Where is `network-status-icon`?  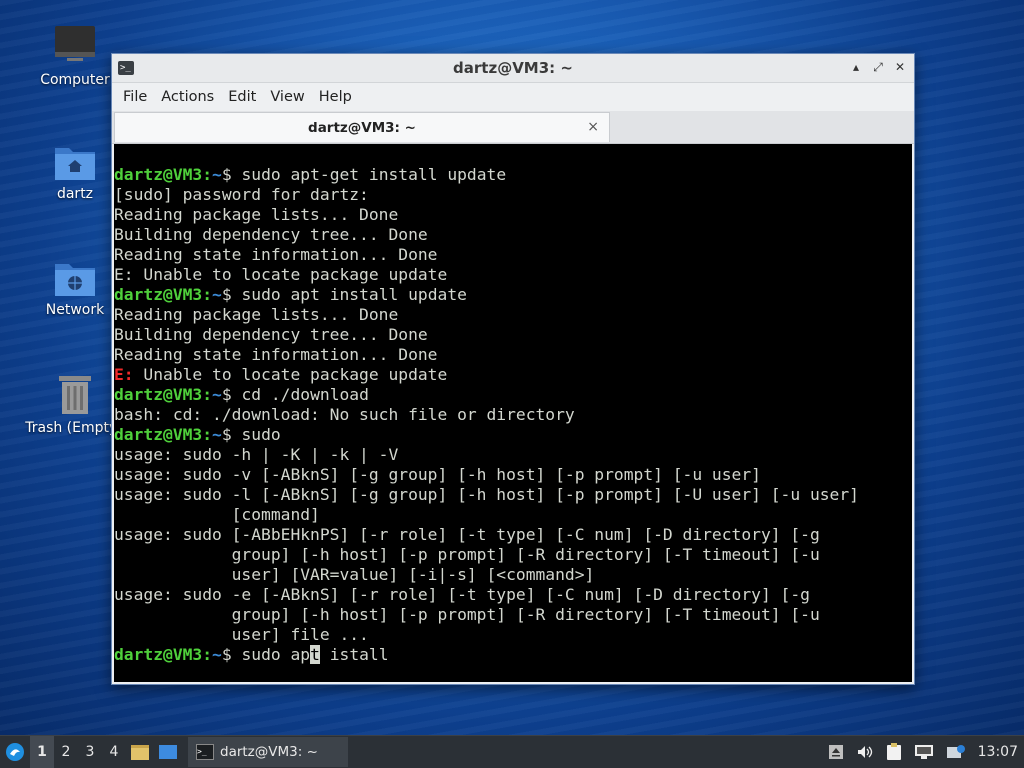
network-status-icon is located at coordinates (924, 752).